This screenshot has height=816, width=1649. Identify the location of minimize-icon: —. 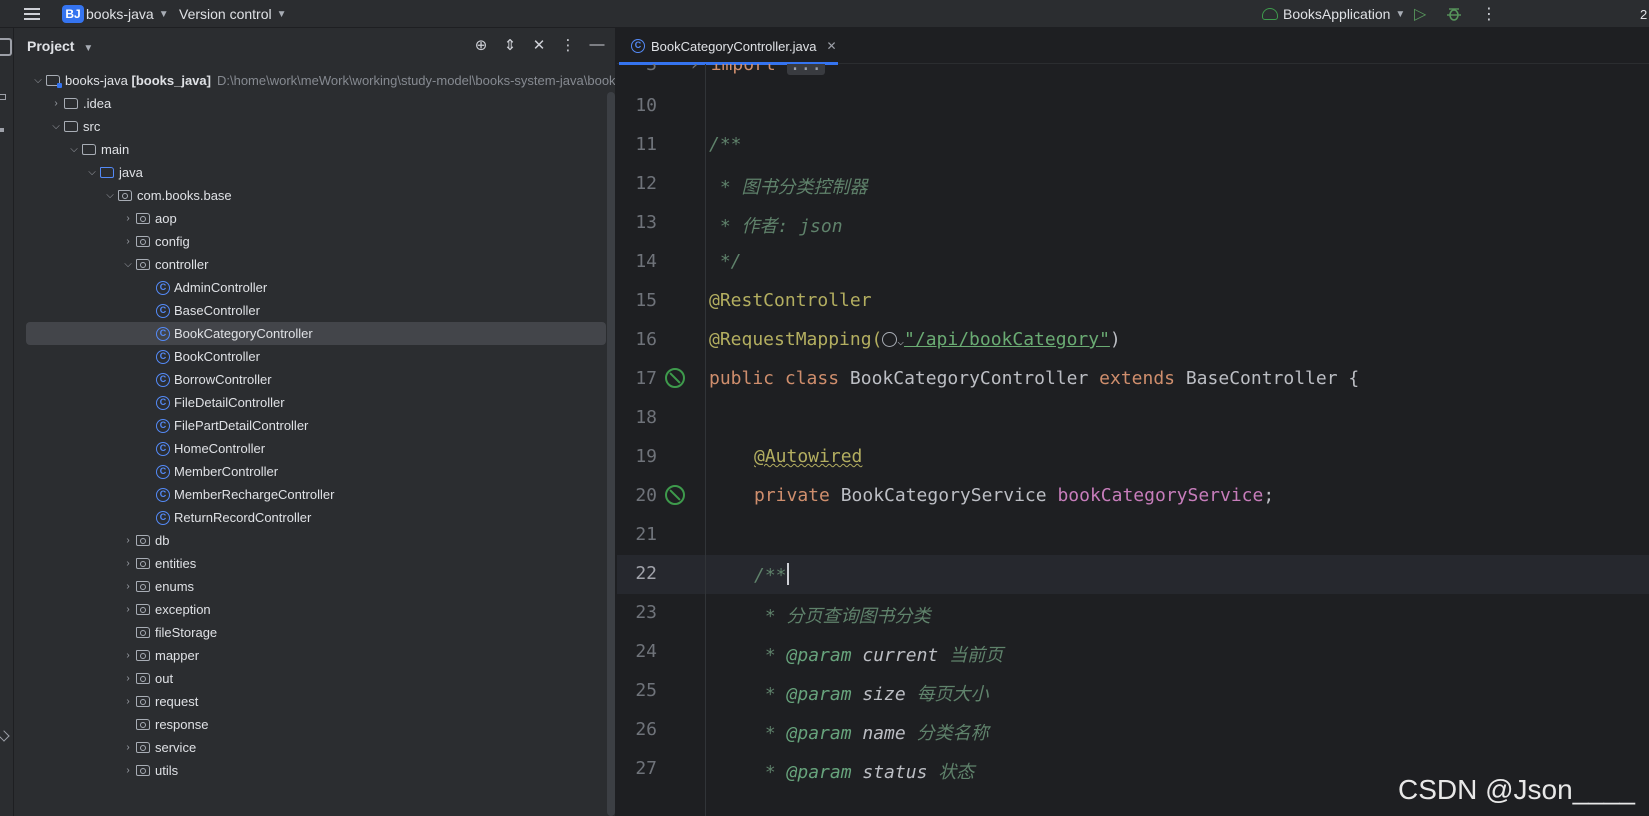
(597, 45).